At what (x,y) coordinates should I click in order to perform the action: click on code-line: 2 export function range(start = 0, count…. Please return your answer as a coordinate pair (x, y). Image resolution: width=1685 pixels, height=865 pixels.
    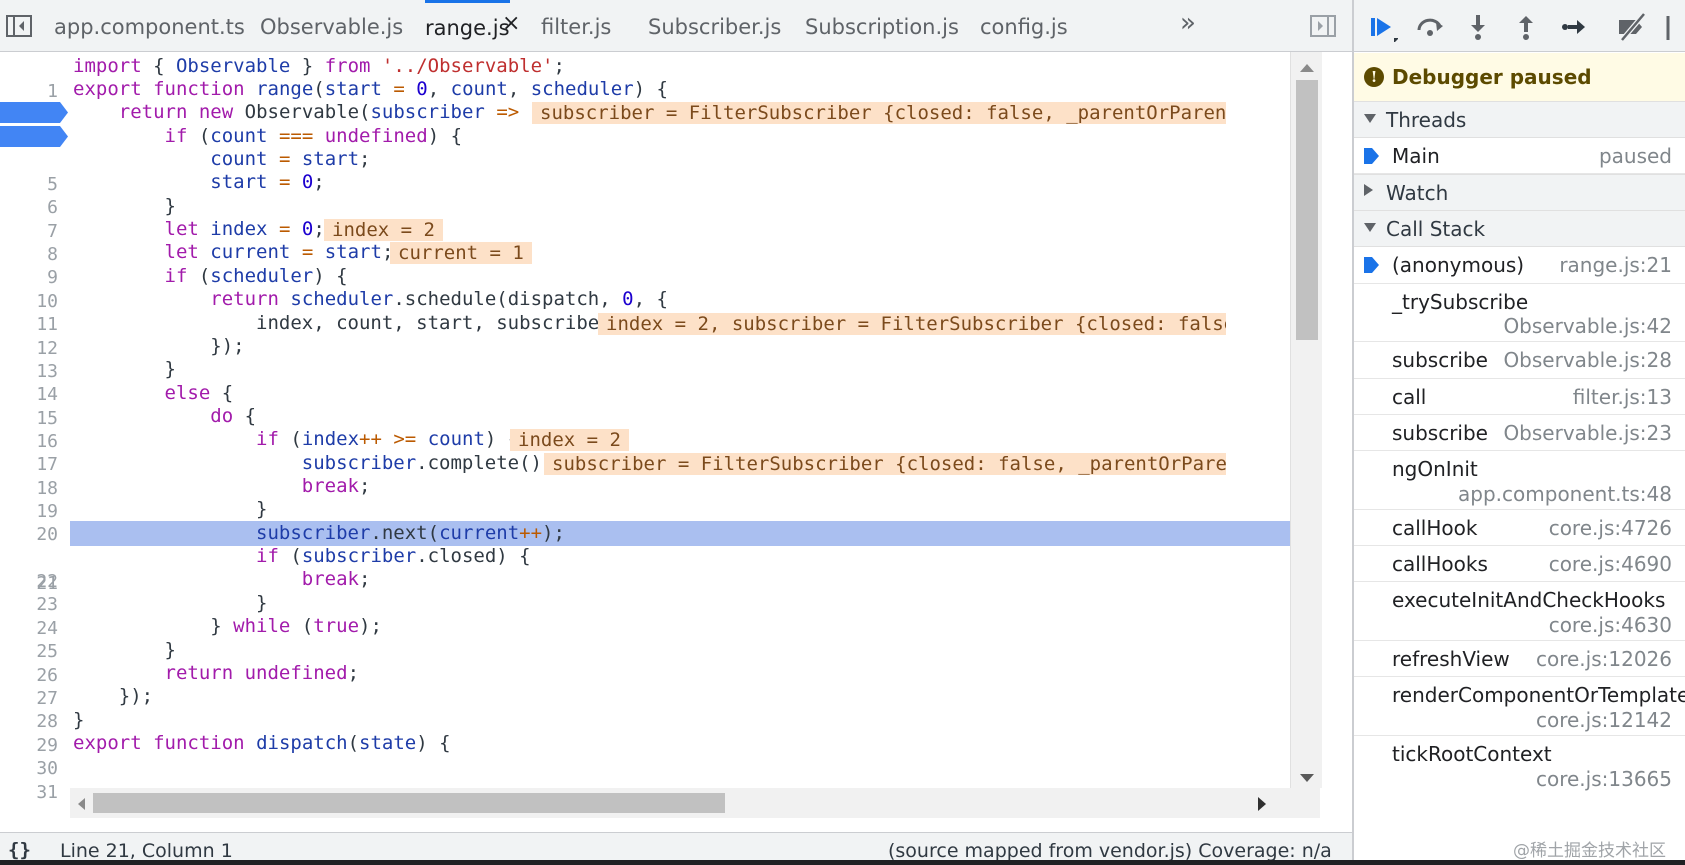
    Looking at the image, I should click on (660, 101).